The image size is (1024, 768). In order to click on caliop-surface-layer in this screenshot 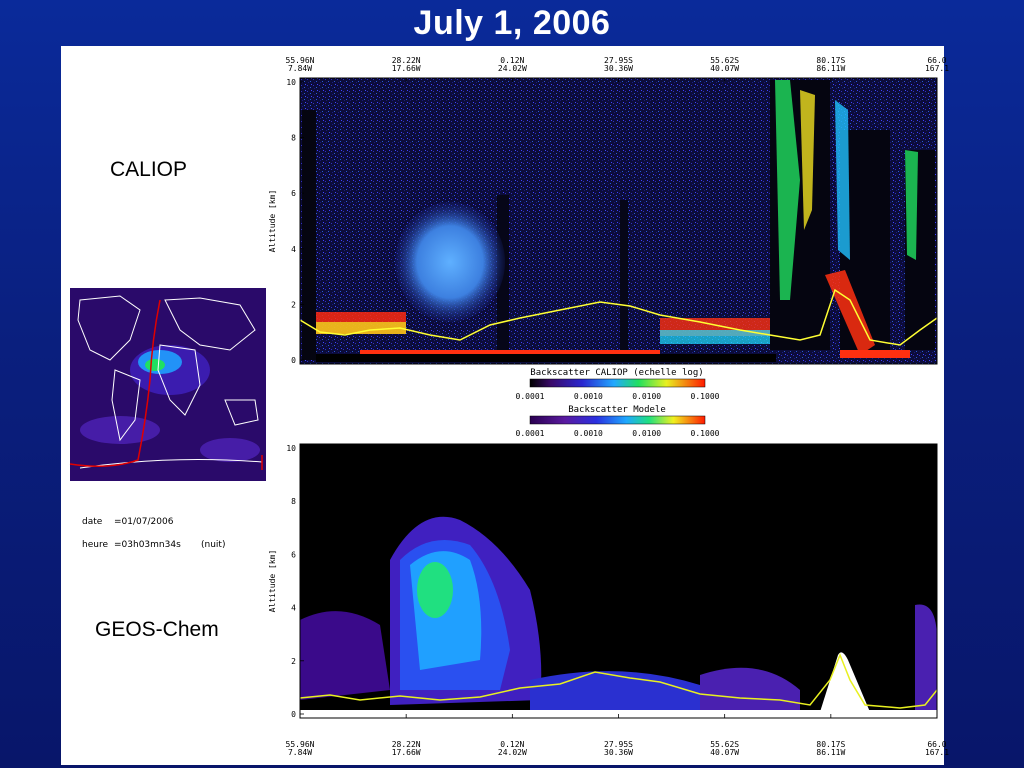, I will do `click(875, 354)`.